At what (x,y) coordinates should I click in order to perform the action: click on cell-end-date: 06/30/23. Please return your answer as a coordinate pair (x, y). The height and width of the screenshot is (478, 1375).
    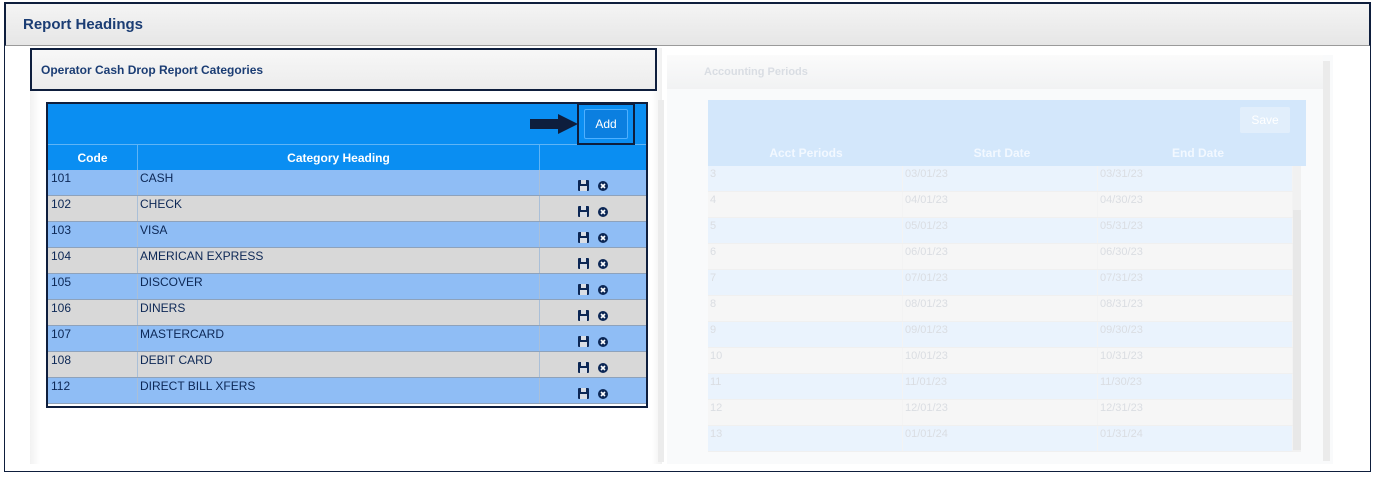
    Looking at the image, I should click on (1195, 256).